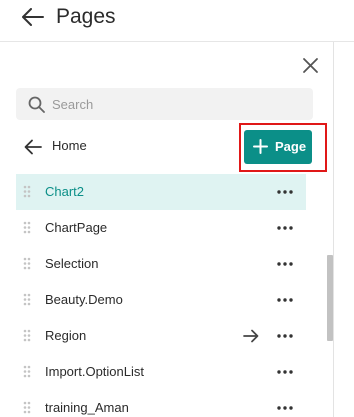 Image resolution: width=354 pixels, height=417 pixels. Describe the element at coordinates (76, 227) in the screenshot. I see `page-name: ChartPage` at that location.